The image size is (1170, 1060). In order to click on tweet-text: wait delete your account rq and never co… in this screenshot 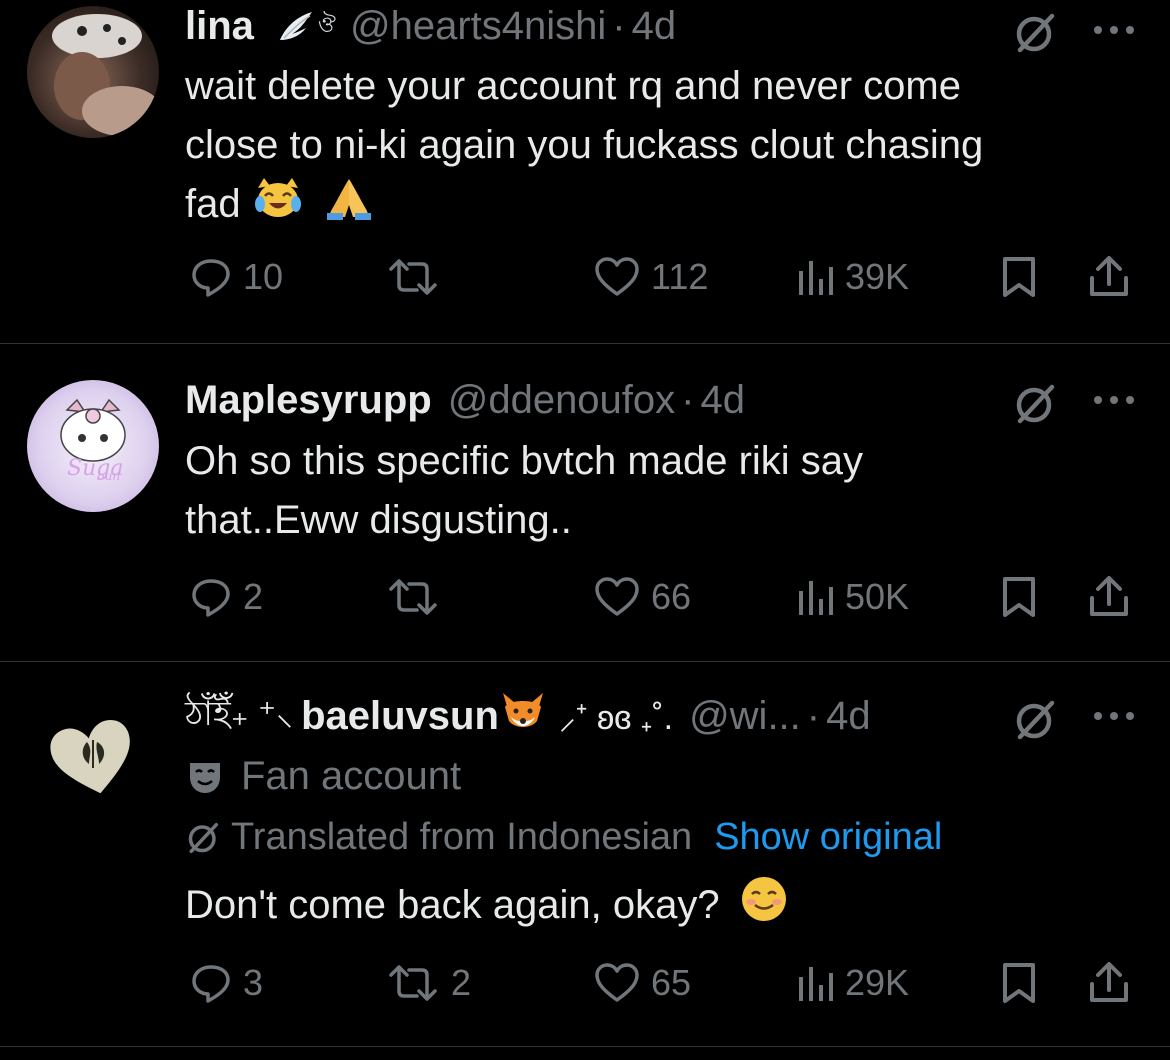, I will do `click(665, 147)`.